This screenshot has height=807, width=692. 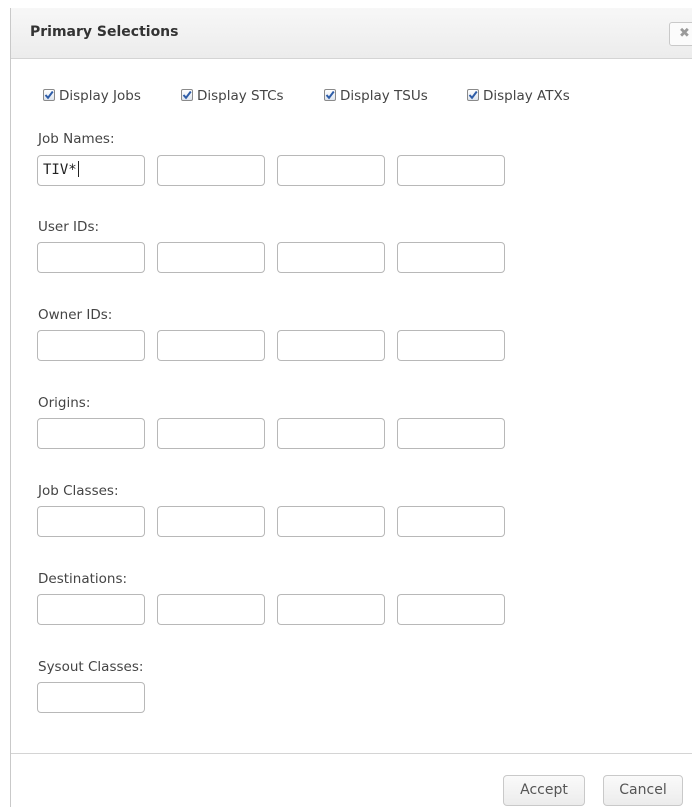 What do you see at coordinates (100, 96) in the screenshot?
I see `display-jobs-label: Display Jobs` at bounding box center [100, 96].